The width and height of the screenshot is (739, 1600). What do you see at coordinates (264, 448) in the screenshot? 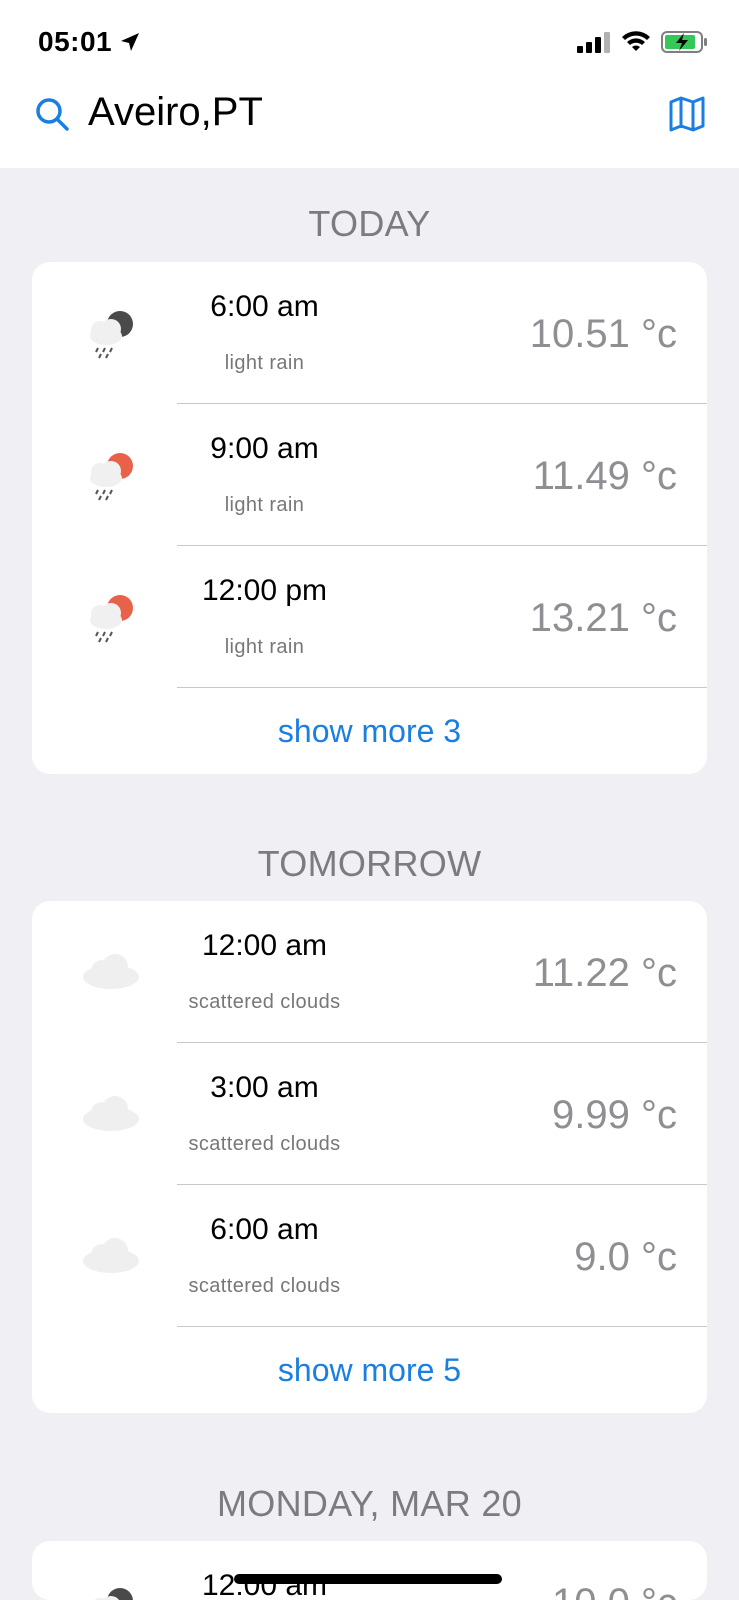
I see `forecast-time: 9:00 am` at bounding box center [264, 448].